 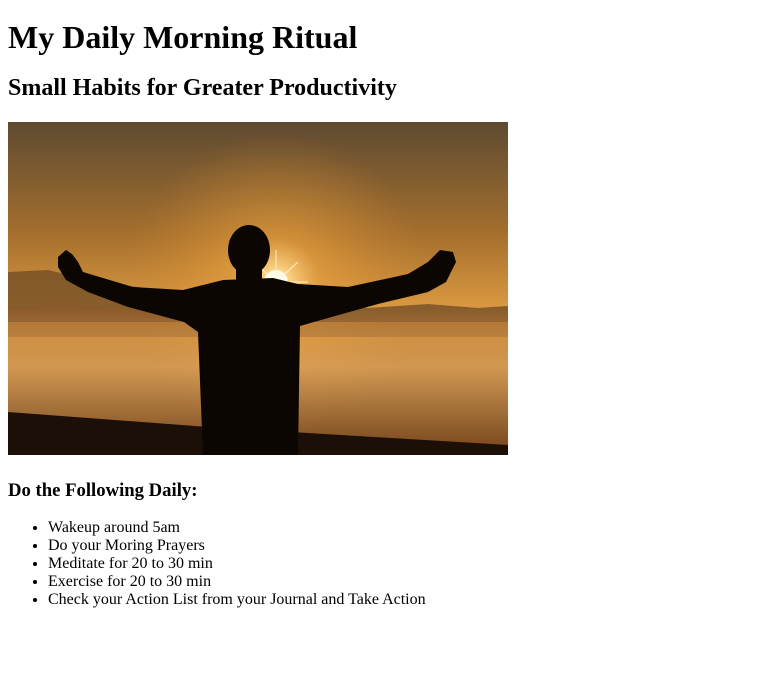 What do you see at coordinates (202, 88) in the screenshot?
I see `page-subtitle: Small Habits for Greater Productivity` at bounding box center [202, 88].